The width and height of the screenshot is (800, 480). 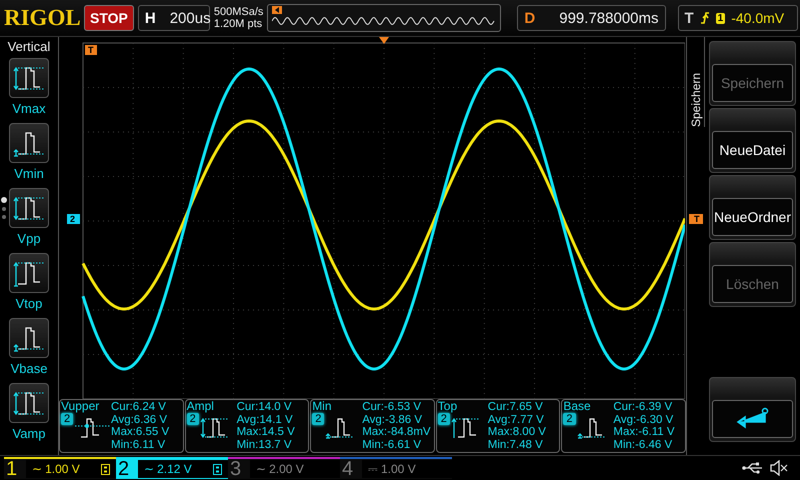 I want to click on channel-scale: 2.12 V, so click(x=174, y=469).